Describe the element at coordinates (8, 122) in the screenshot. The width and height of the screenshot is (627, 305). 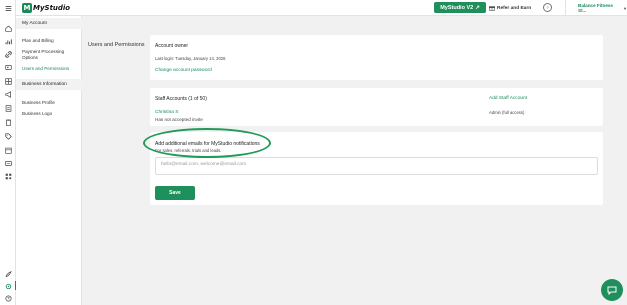
I see `clipboard-icon` at that location.